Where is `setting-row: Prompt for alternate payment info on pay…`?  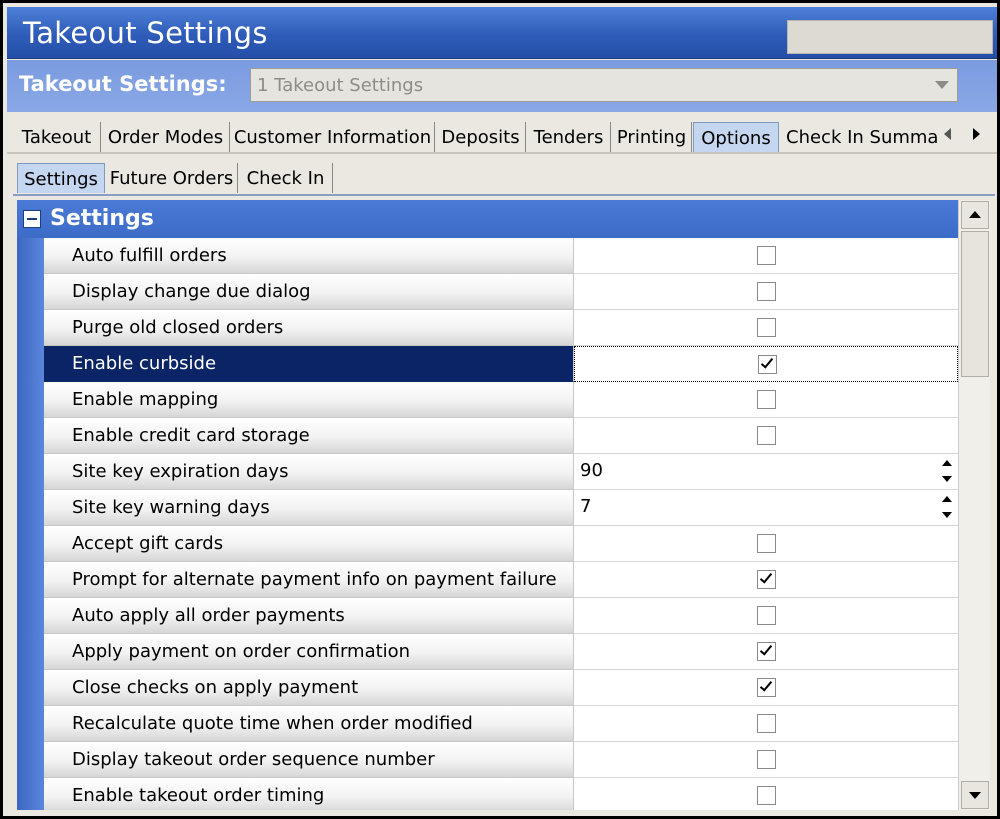 setting-row: Prompt for alternate payment info on pay… is located at coordinates (501, 580).